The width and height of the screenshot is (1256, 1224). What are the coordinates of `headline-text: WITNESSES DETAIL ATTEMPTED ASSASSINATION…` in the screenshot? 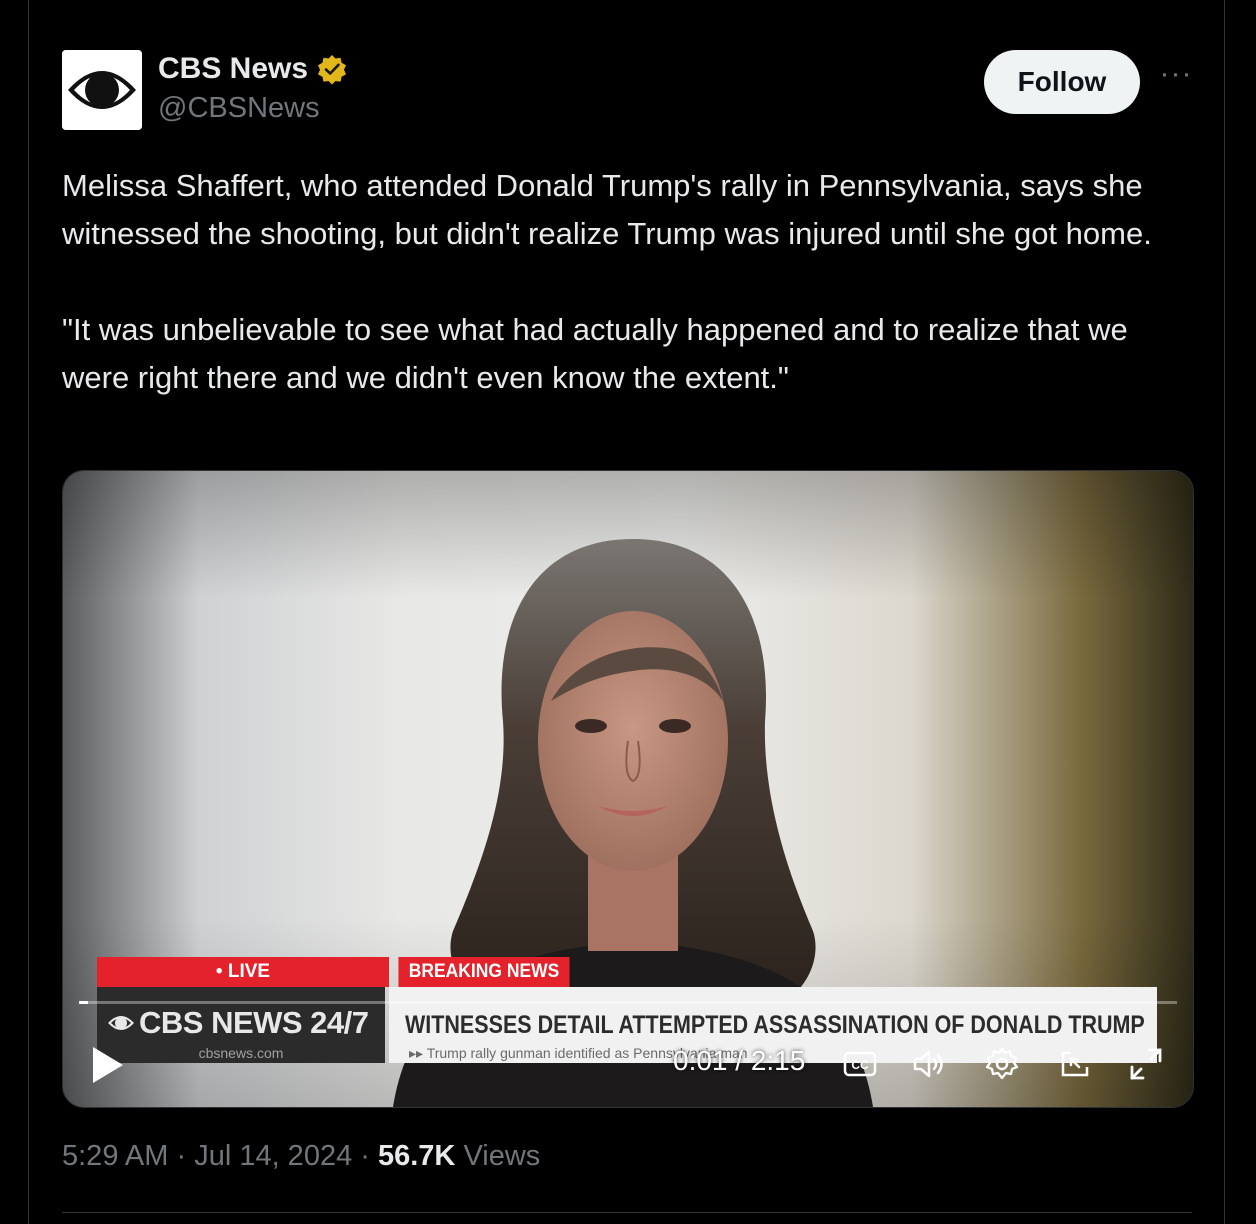 It's located at (775, 1025).